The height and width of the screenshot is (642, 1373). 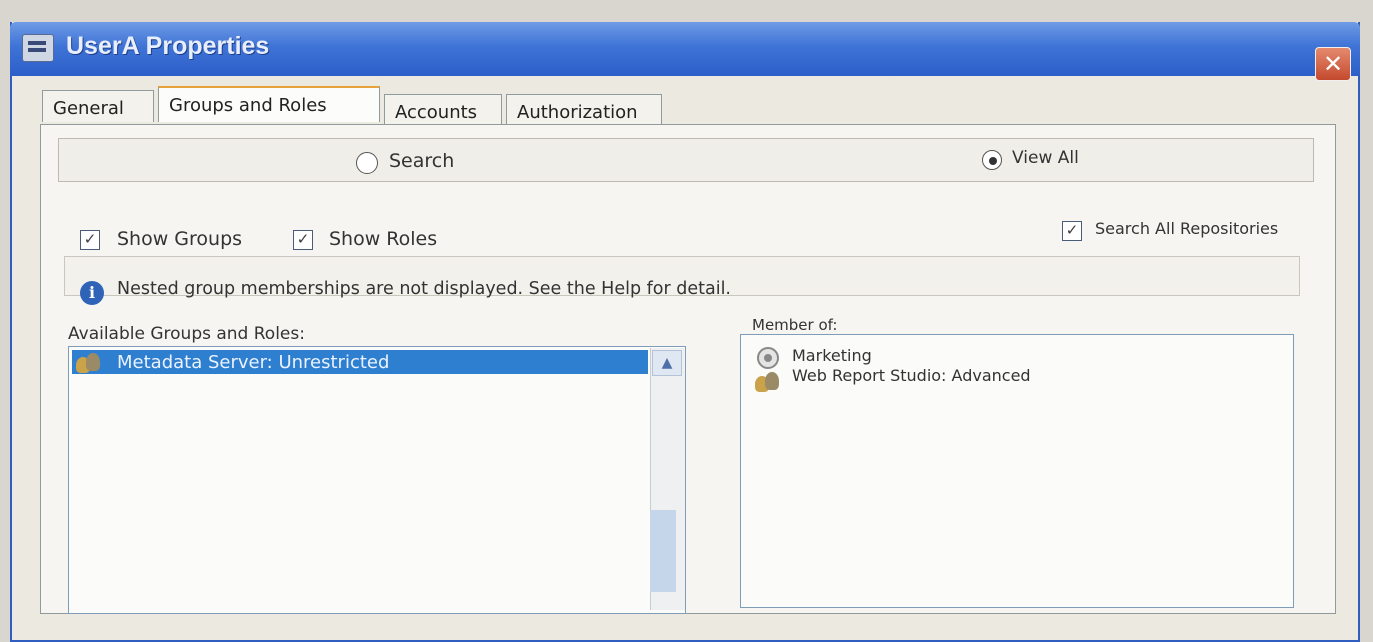 What do you see at coordinates (269, 104) in the screenshot?
I see `tab-groups-and-roles: Groups and Roles` at bounding box center [269, 104].